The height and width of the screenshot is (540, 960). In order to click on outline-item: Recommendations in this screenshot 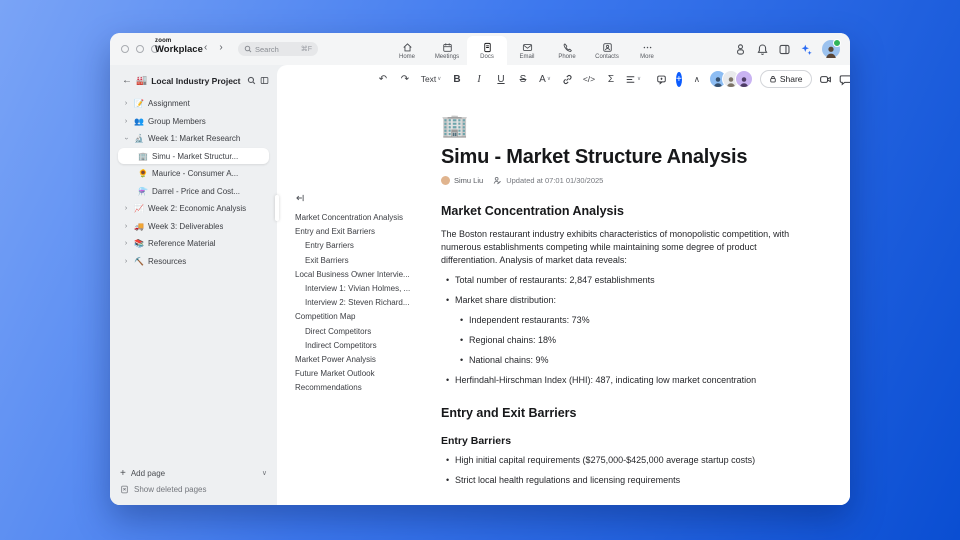, I will do `click(359, 387)`.